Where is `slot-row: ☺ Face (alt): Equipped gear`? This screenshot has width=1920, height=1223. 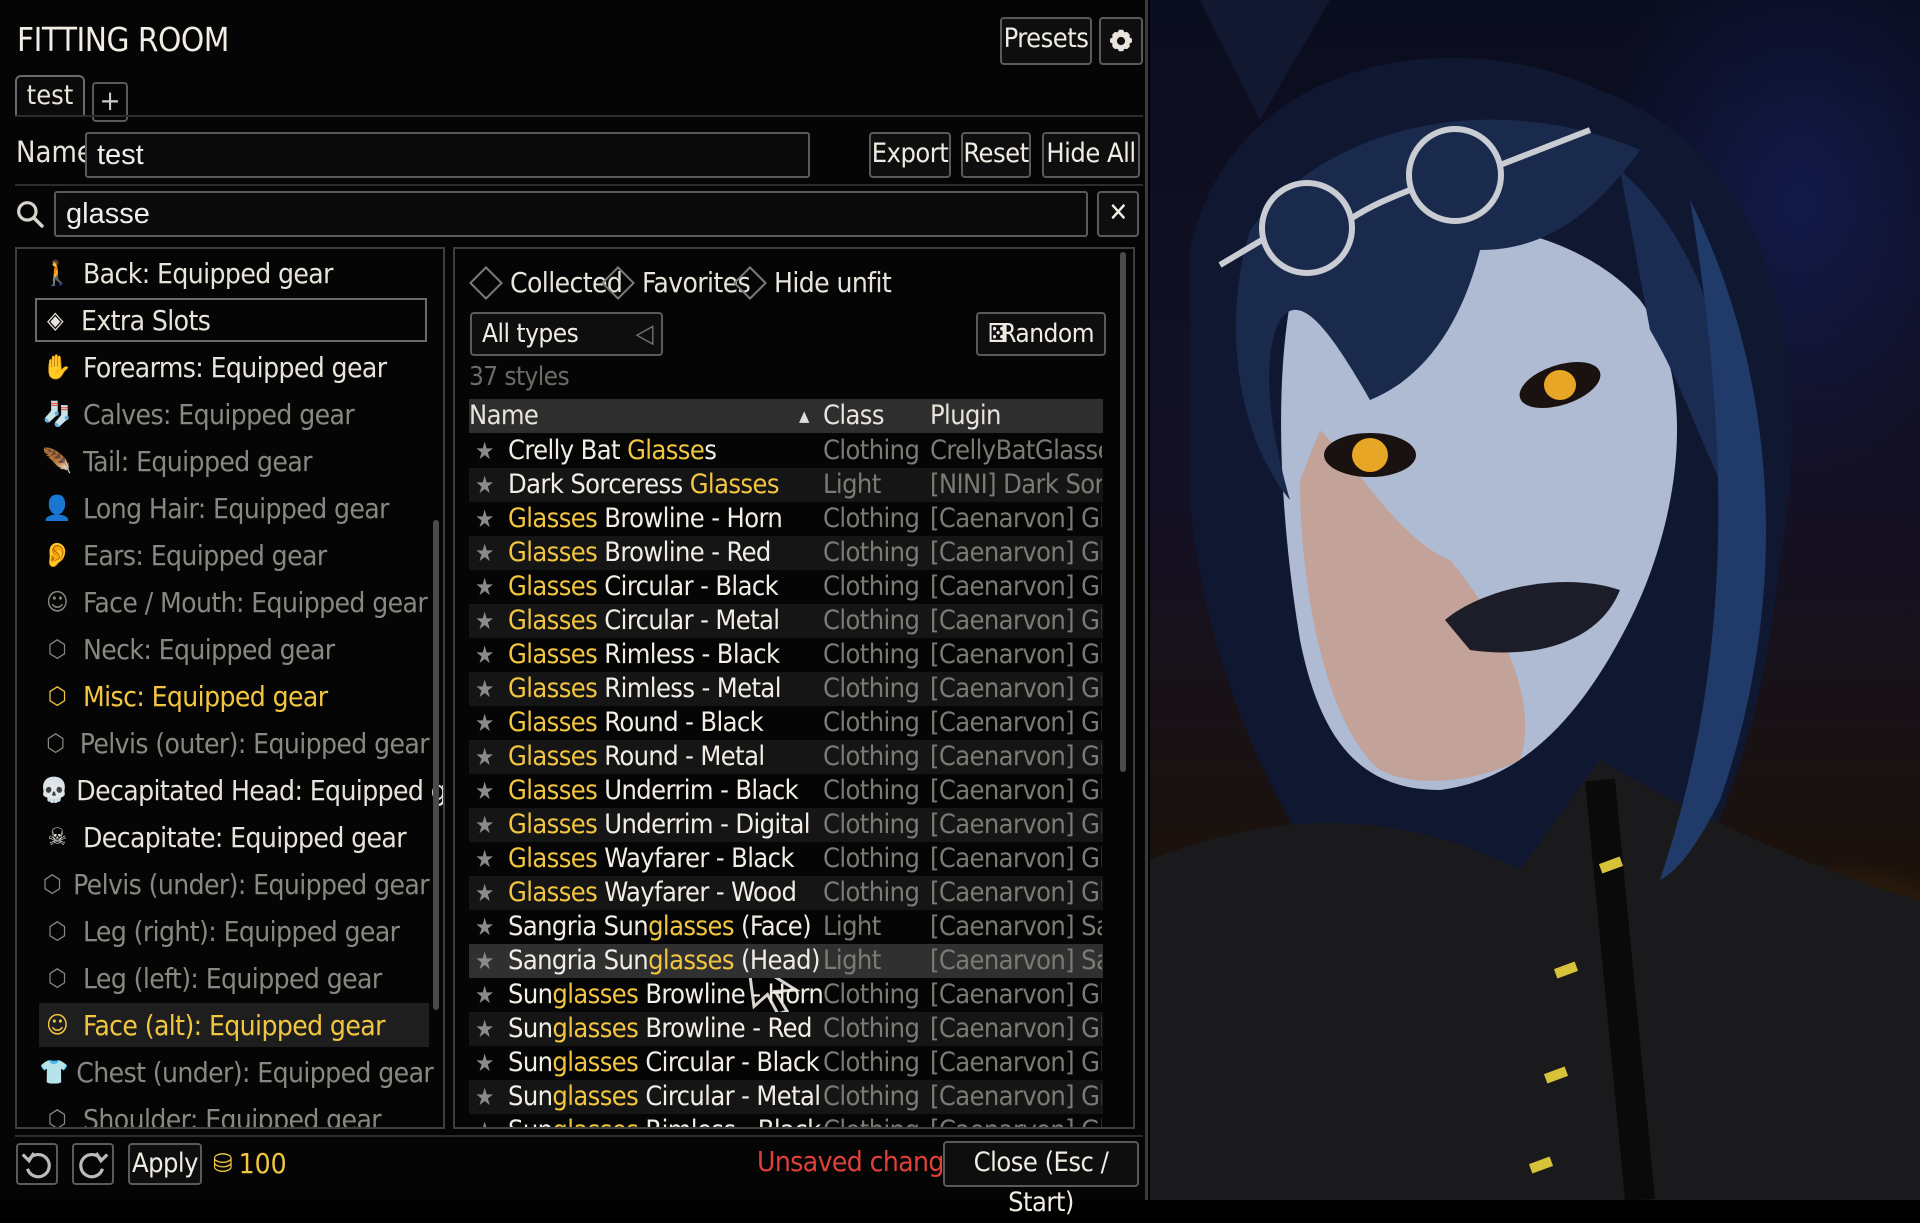
slot-row: ☺ Face (alt): Equipped gear is located at coordinates (234, 1025).